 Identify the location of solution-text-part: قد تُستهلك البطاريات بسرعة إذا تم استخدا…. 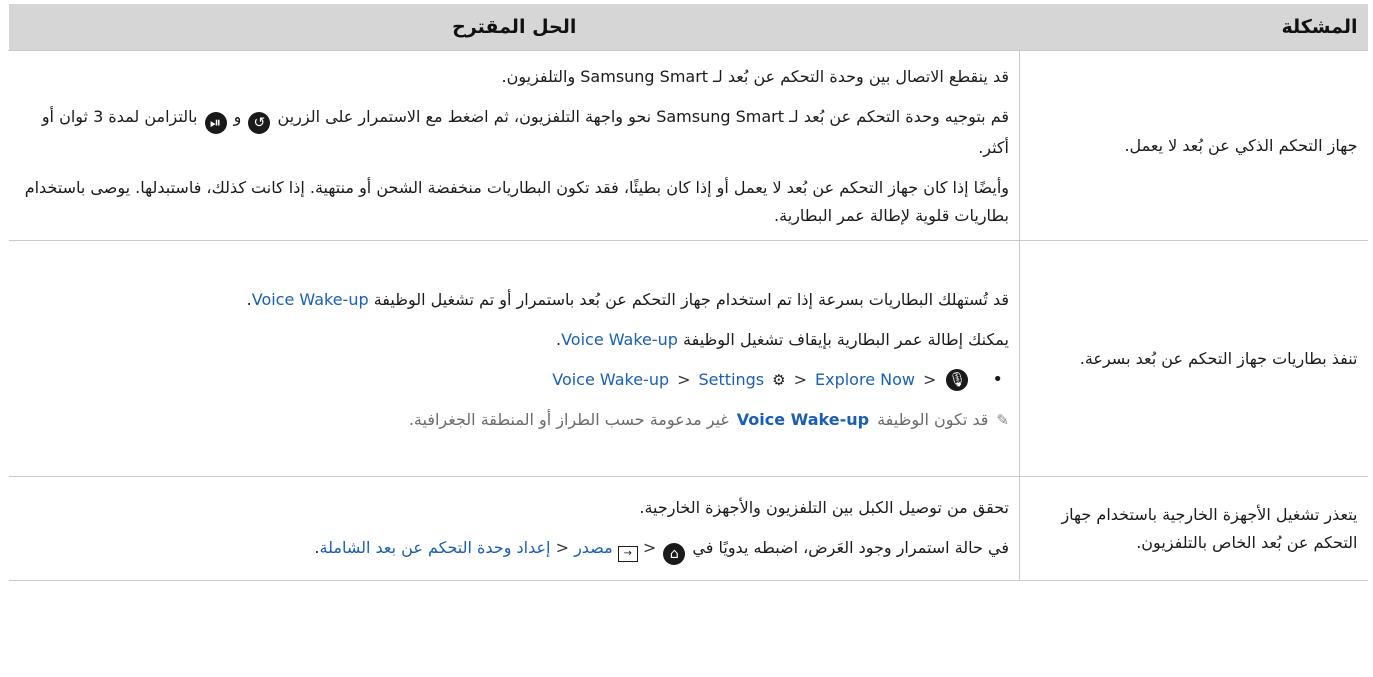
(691, 299).